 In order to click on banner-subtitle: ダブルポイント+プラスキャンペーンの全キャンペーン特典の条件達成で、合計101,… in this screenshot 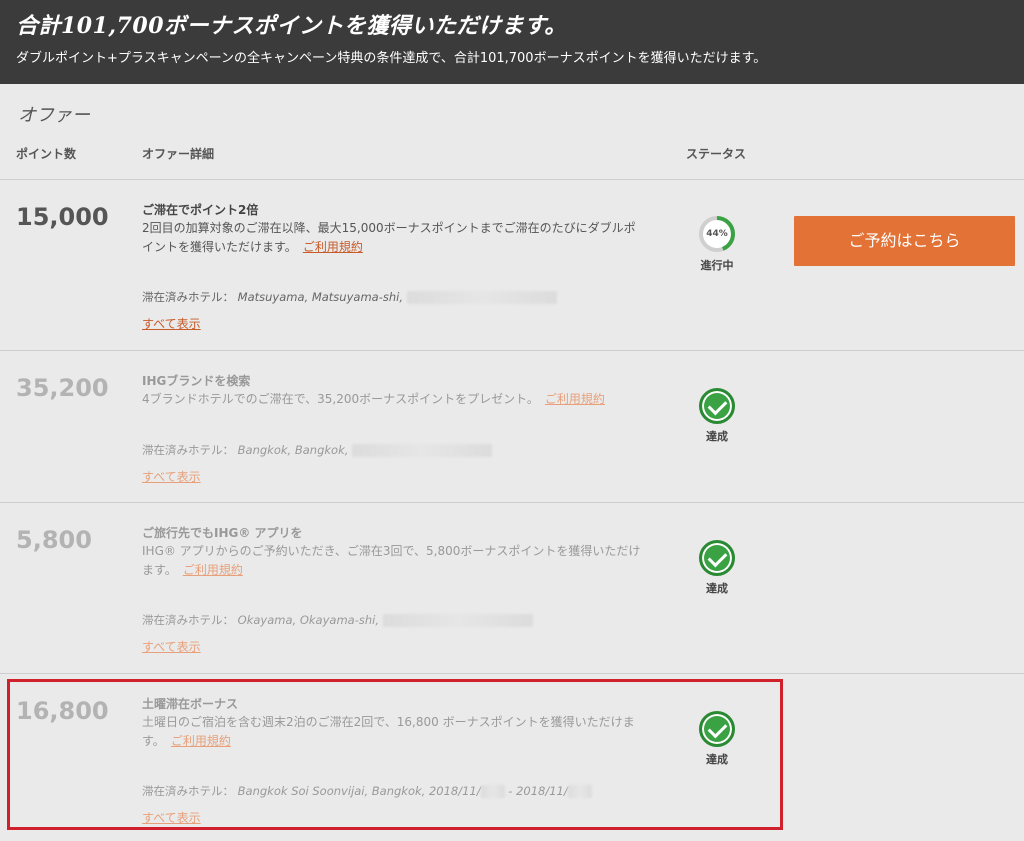, I will do `click(391, 58)`.